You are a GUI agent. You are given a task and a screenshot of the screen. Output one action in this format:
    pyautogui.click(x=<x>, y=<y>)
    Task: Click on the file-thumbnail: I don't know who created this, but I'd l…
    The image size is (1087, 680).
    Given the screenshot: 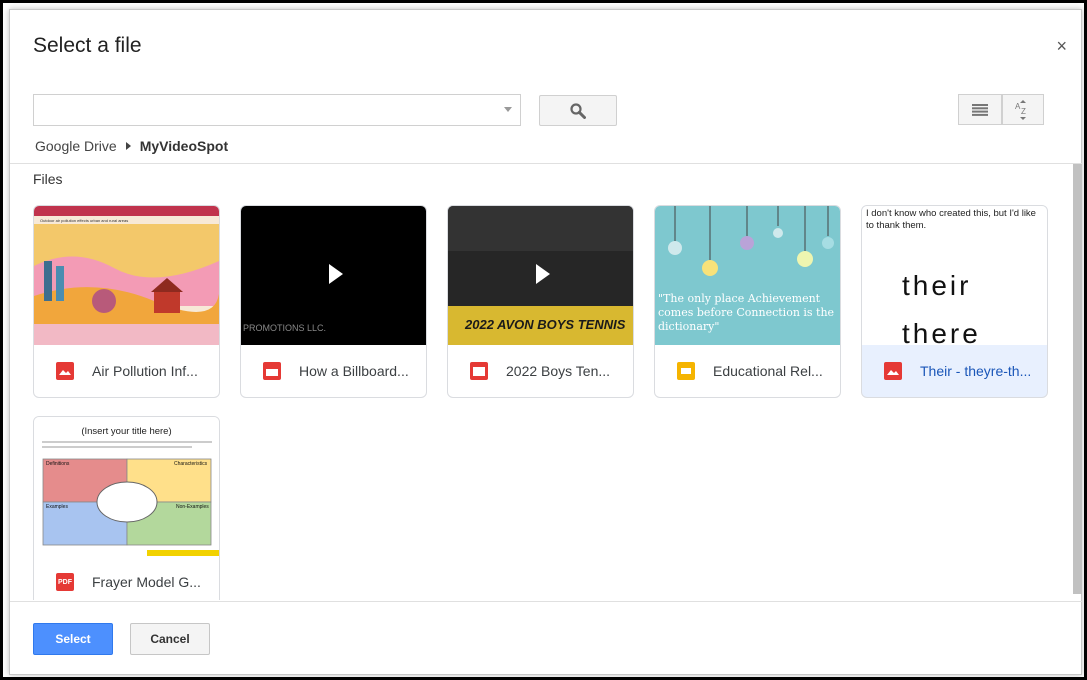 What is the action you would take?
    pyautogui.click(x=954, y=275)
    